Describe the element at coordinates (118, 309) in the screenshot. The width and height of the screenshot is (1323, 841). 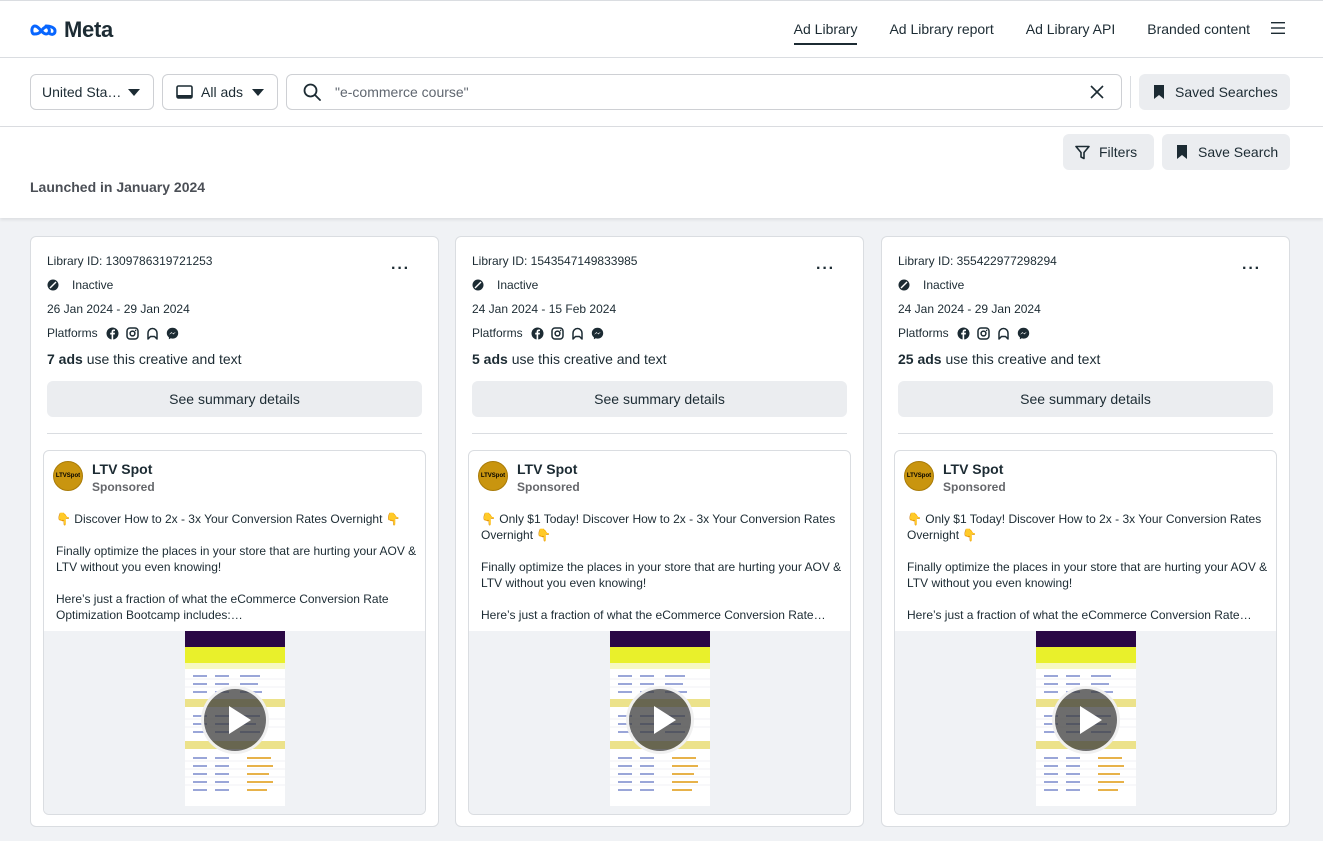
I see `run-dates: 26 Jan 2024 - 29 Jan 2024` at that location.